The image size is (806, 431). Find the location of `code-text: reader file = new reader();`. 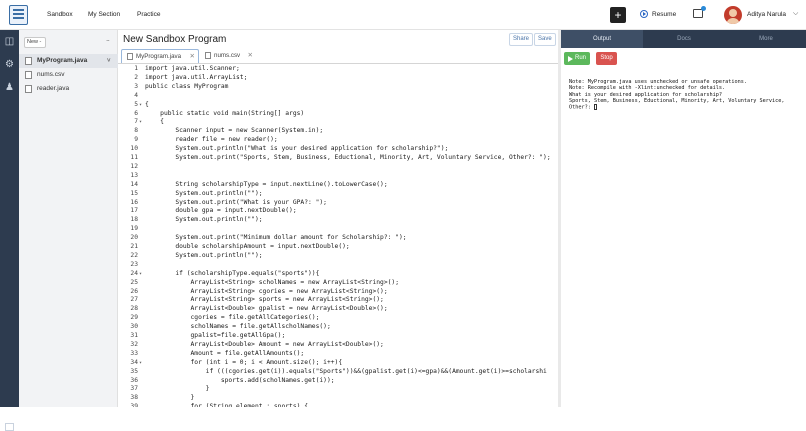

code-text: reader file = new reader(); is located at coordinates (211, 140).